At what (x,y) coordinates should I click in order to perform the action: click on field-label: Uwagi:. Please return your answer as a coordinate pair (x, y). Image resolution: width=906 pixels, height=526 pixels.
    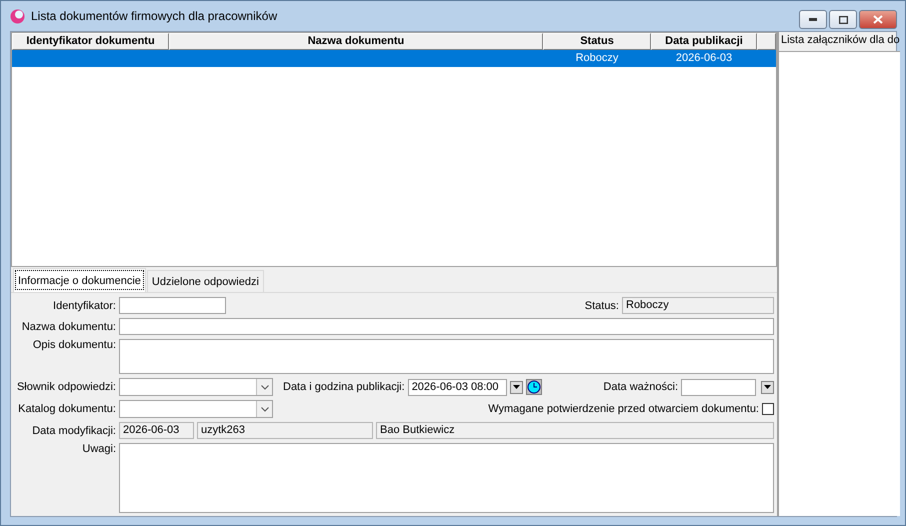
    Looking at the image, I should click on (98, 449).